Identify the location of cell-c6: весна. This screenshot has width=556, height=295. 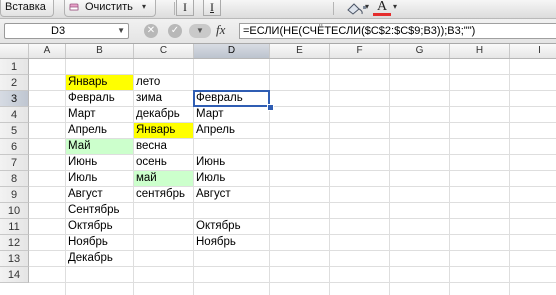
(164, 146).